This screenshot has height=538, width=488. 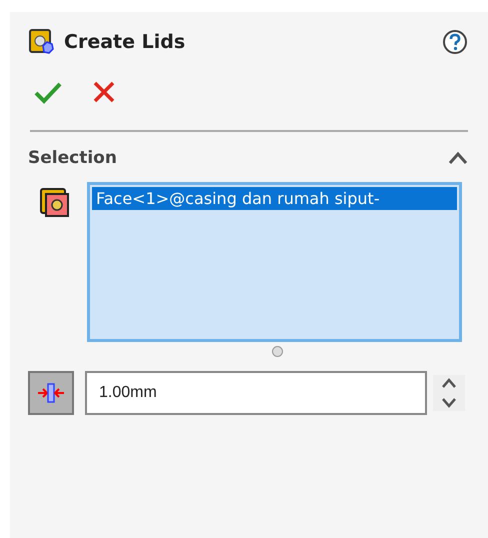 I want to click on thickness-field: 1.00mm, so click(x=256, y=393).